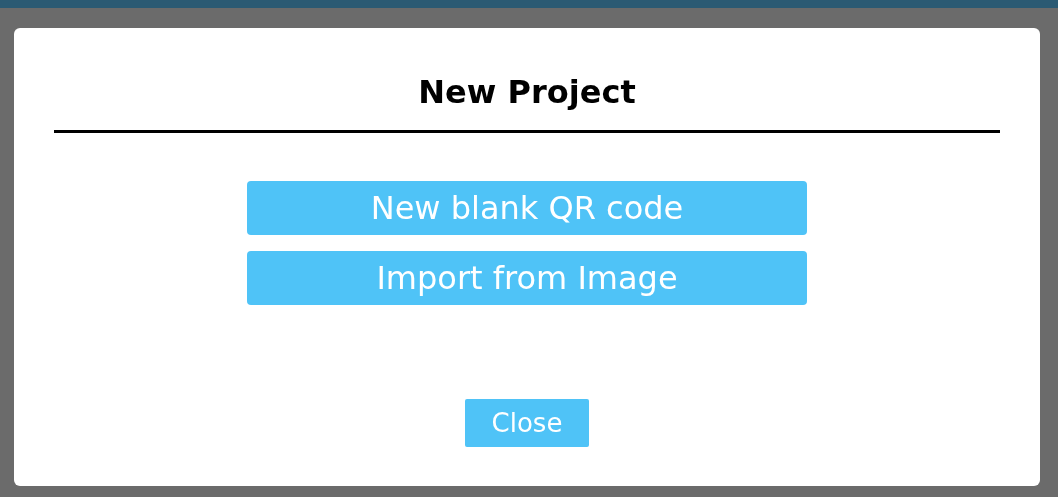  Describe the element at coordinates (527, 92) in the screenshot. I see `dialog-title: New Project` at that location.